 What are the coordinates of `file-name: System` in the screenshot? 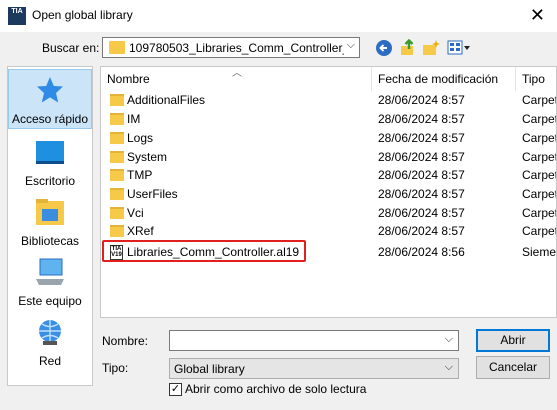 It's located at (147, 157).